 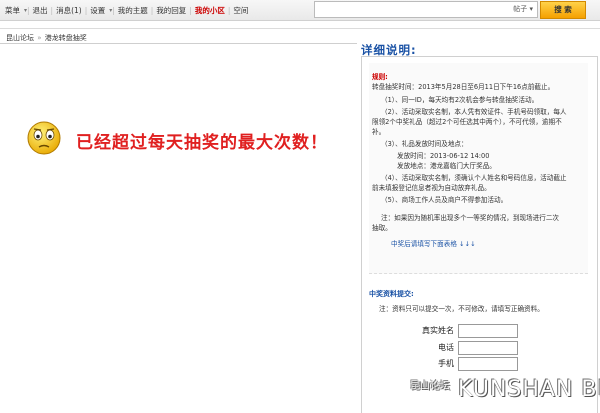 I want to click on search-scope-select: 帖子 ▾, so click(x=523, y=9).